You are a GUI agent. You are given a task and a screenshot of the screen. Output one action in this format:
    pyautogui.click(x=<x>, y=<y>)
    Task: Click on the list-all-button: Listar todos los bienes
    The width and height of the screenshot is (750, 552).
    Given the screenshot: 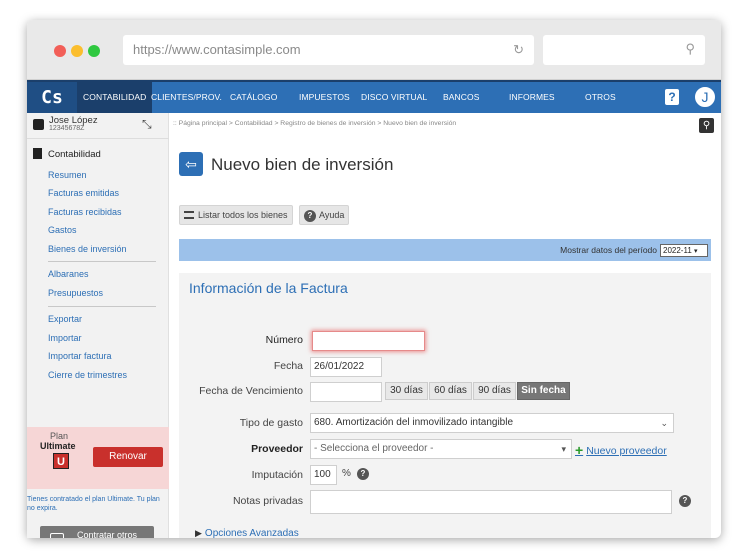 What is the action you would take?
    pyautogui.click(x=236, y=215)
    